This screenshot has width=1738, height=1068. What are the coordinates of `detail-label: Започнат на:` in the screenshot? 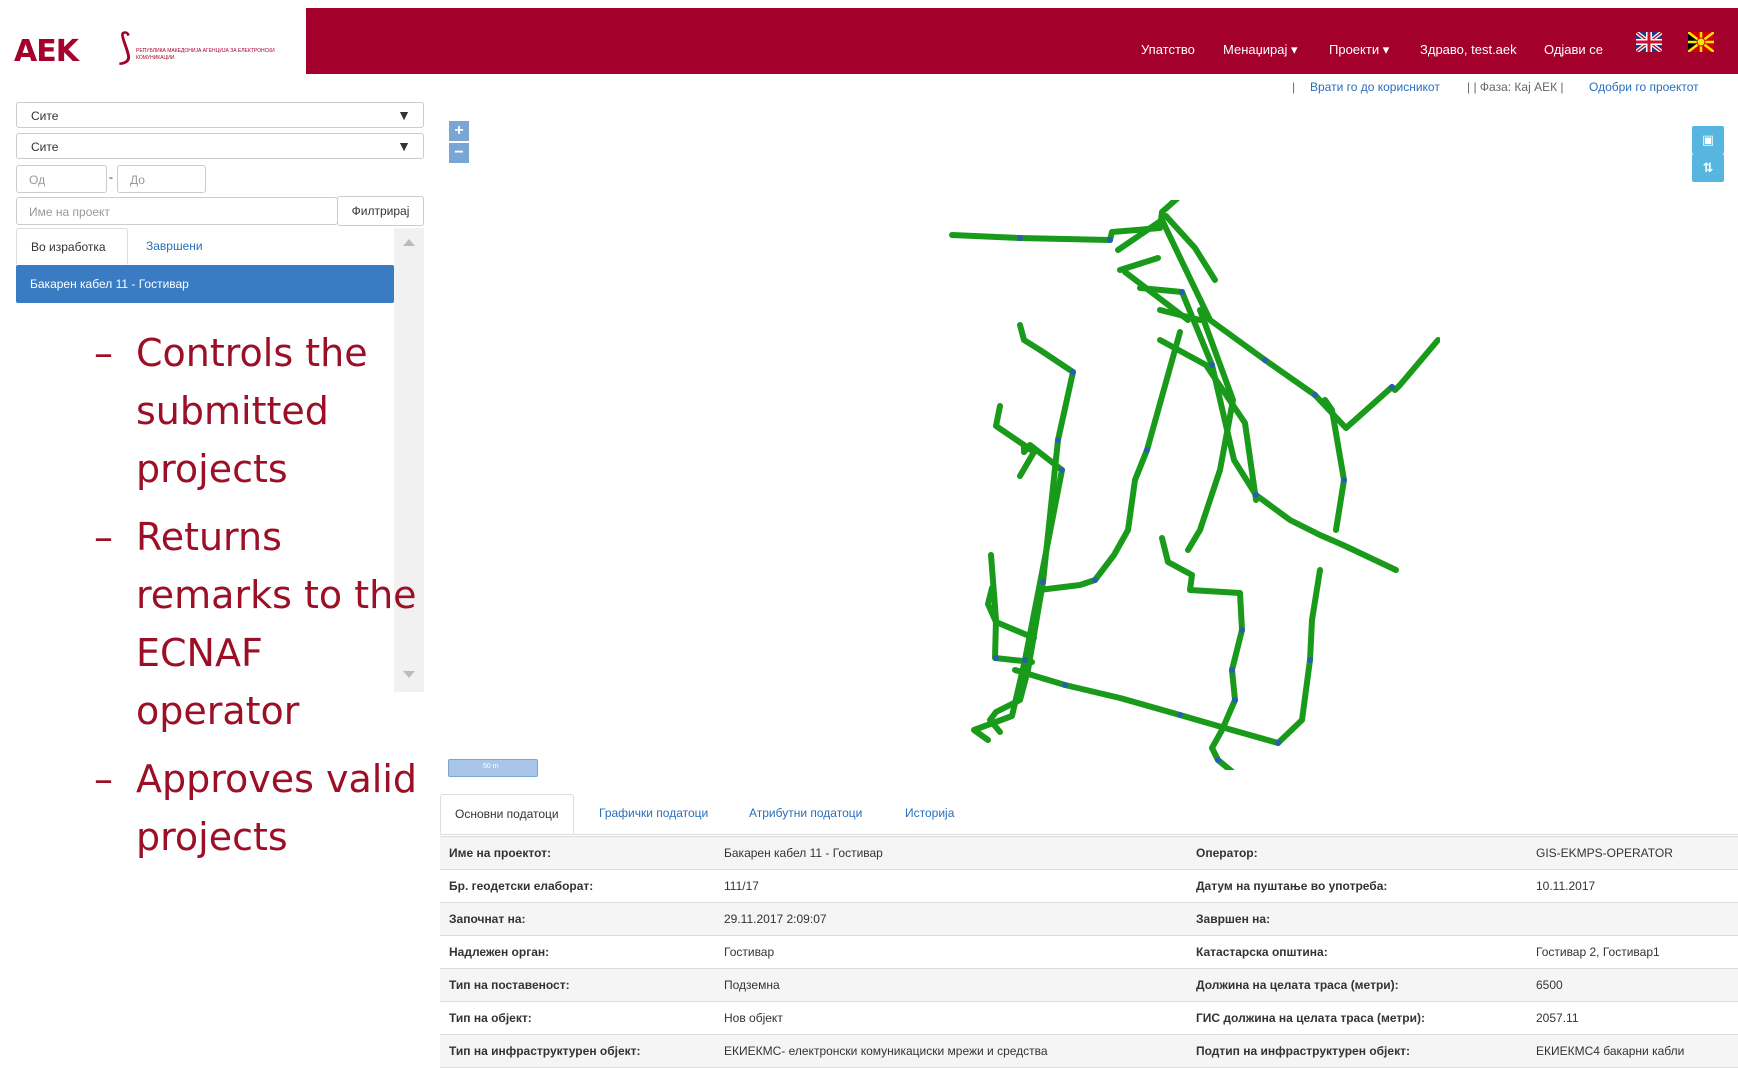 It's located at (577, 919).